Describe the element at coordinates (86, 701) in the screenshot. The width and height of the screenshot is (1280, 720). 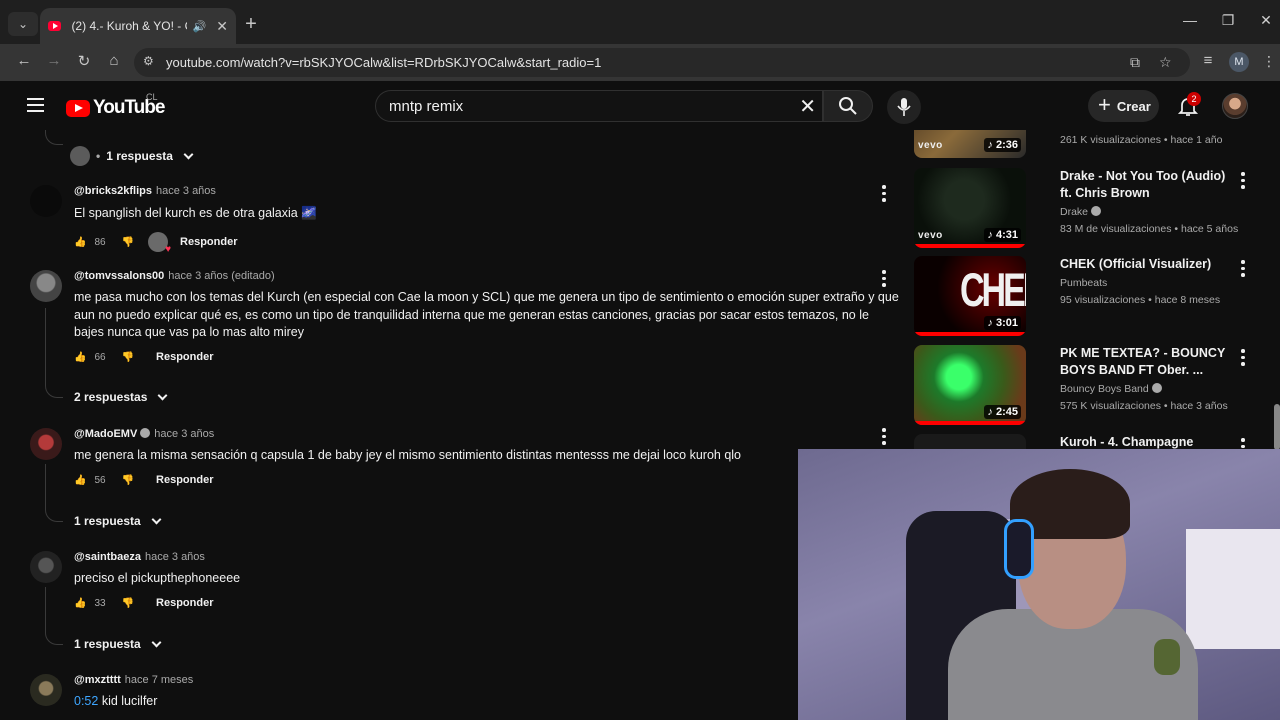
I see `timestamp-link: 0:52` at that location.